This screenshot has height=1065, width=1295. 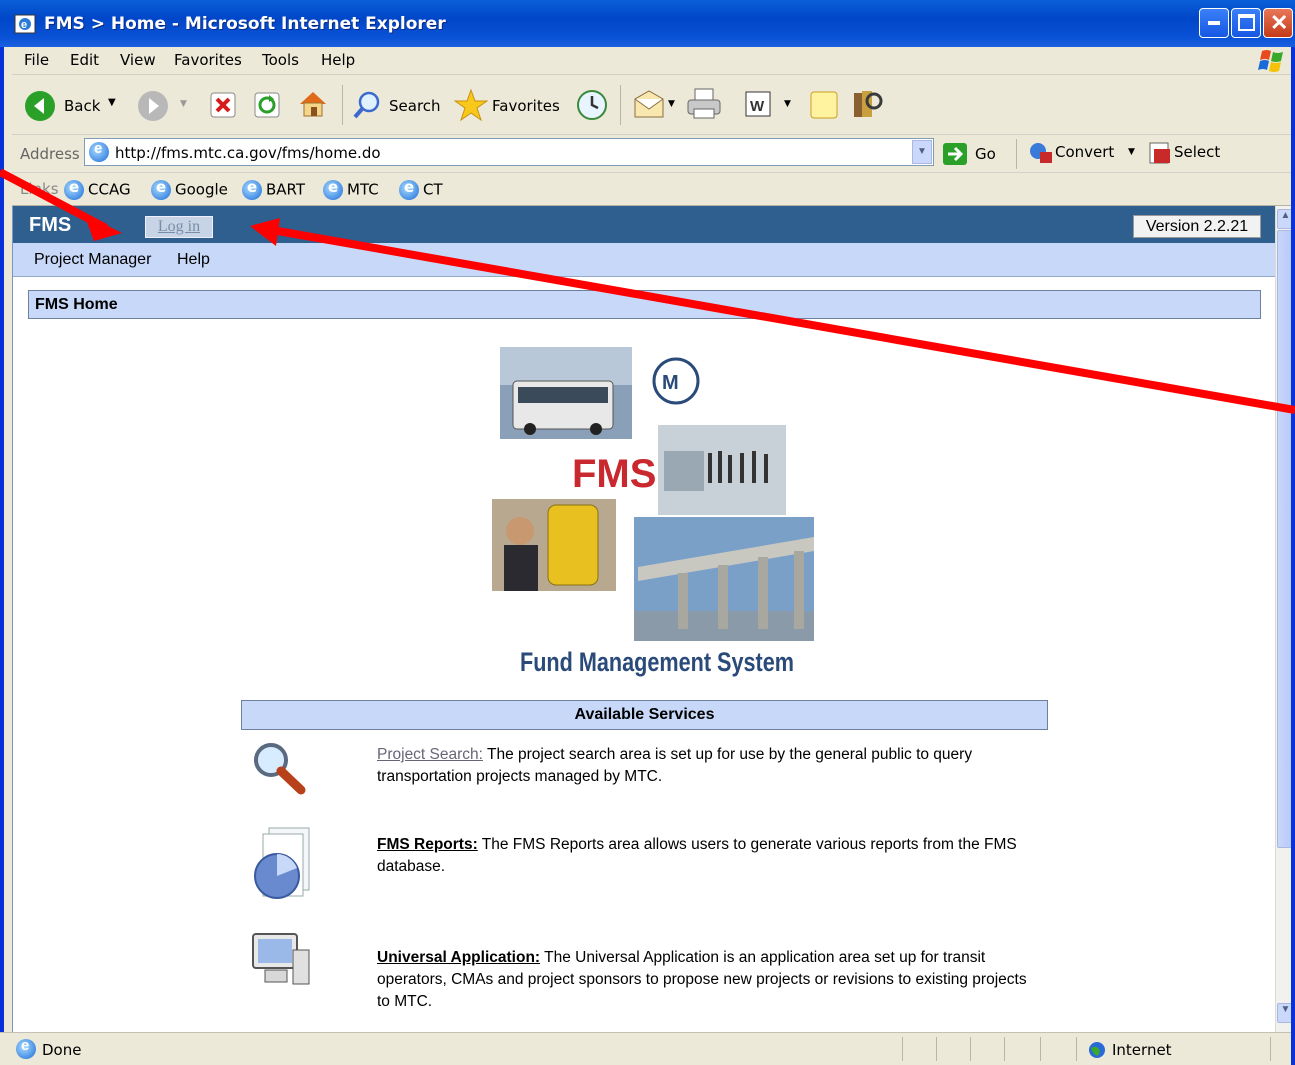 What do you see at coordinates (421, 189) in the screenshot?
I see `link-ct: CT` at bounding box center [421, 189].